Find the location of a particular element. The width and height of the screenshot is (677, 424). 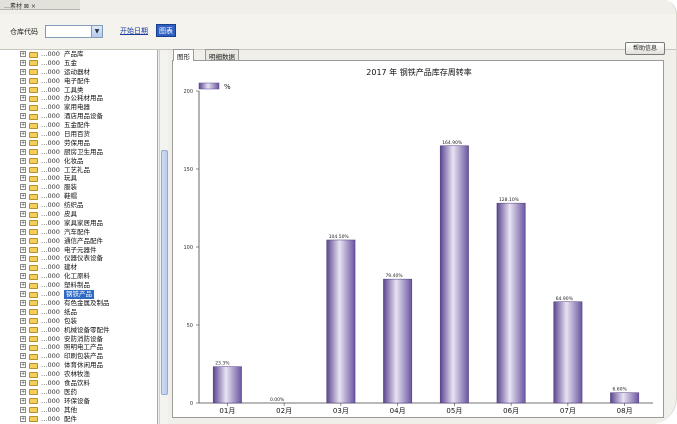

chart-button: 图表 is located at coordinates (166, 30).